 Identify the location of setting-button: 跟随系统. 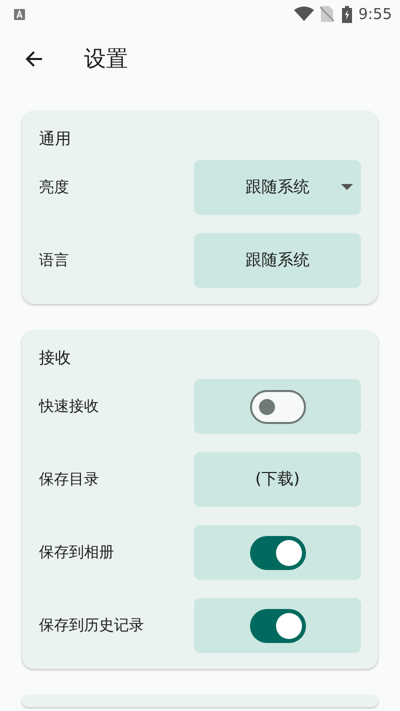
(277, 260).